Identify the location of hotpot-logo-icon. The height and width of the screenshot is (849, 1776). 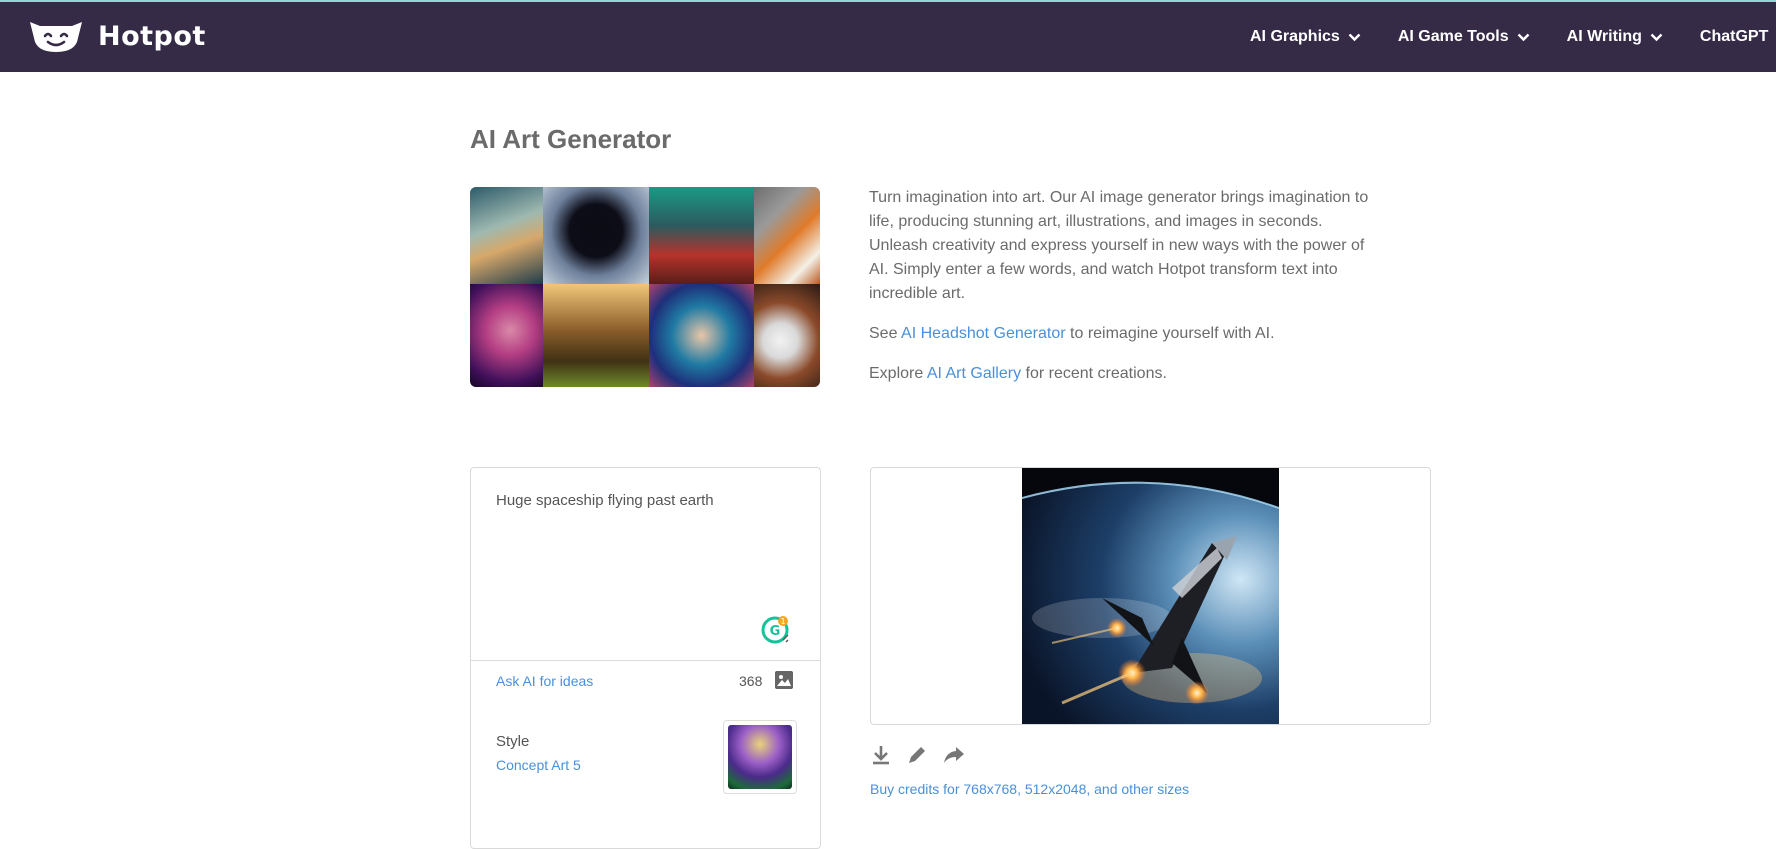
(56, 36).